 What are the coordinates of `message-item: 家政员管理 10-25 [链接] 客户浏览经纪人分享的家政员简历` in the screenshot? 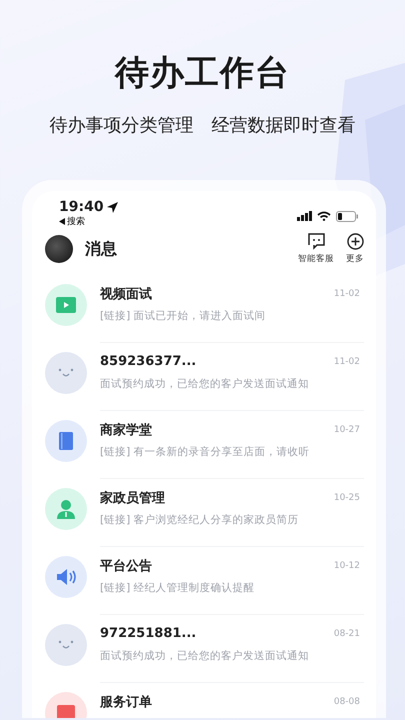 It's located at (204, 513).